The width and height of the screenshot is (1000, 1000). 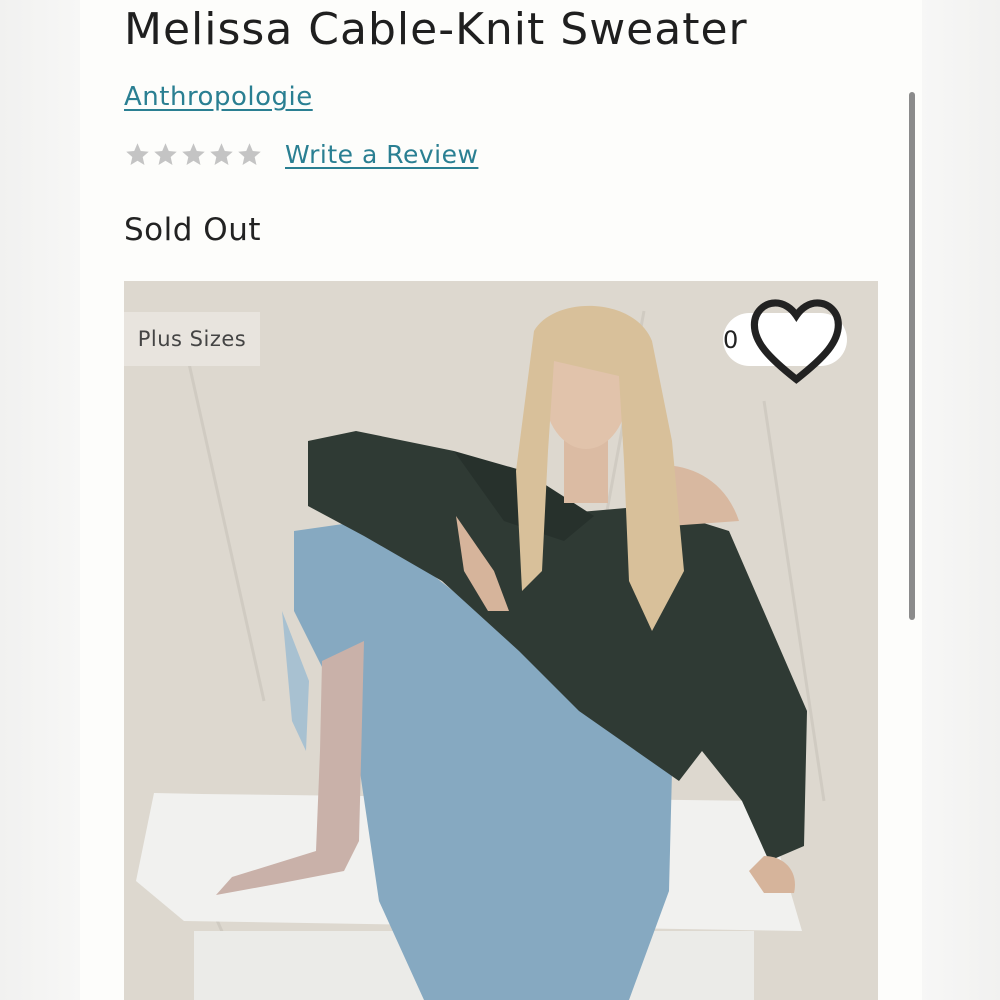 I want to click on favorite-button: 0, so click(x=785, y=341).